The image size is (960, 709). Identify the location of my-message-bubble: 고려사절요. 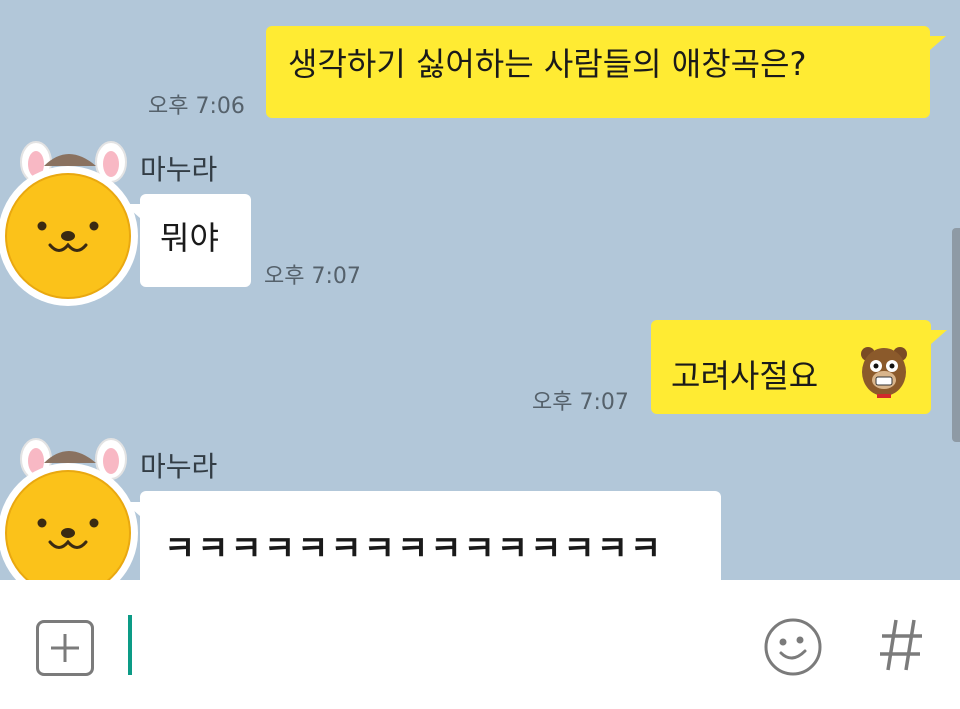
(791, 367).